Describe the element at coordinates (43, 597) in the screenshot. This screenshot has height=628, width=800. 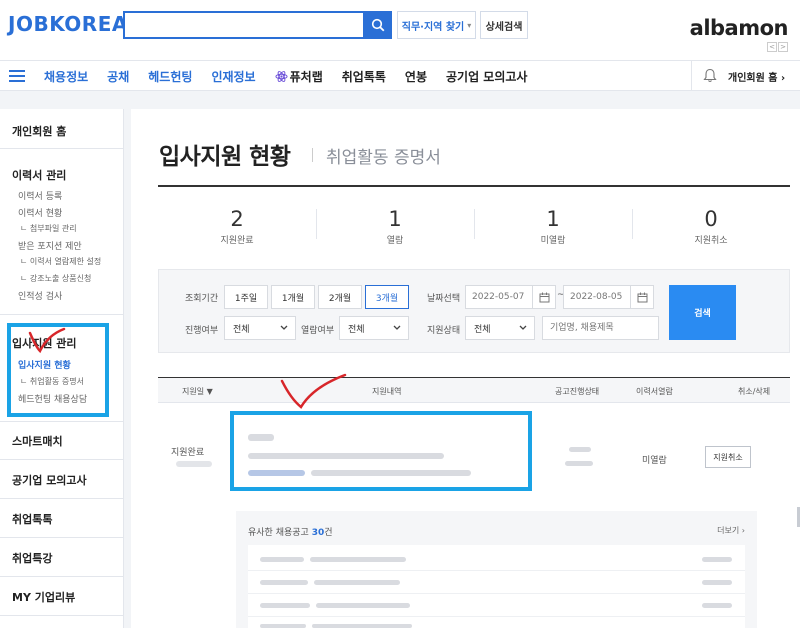
I see `sidebar-menu-company-review: MY 기업리뷰` at that location.